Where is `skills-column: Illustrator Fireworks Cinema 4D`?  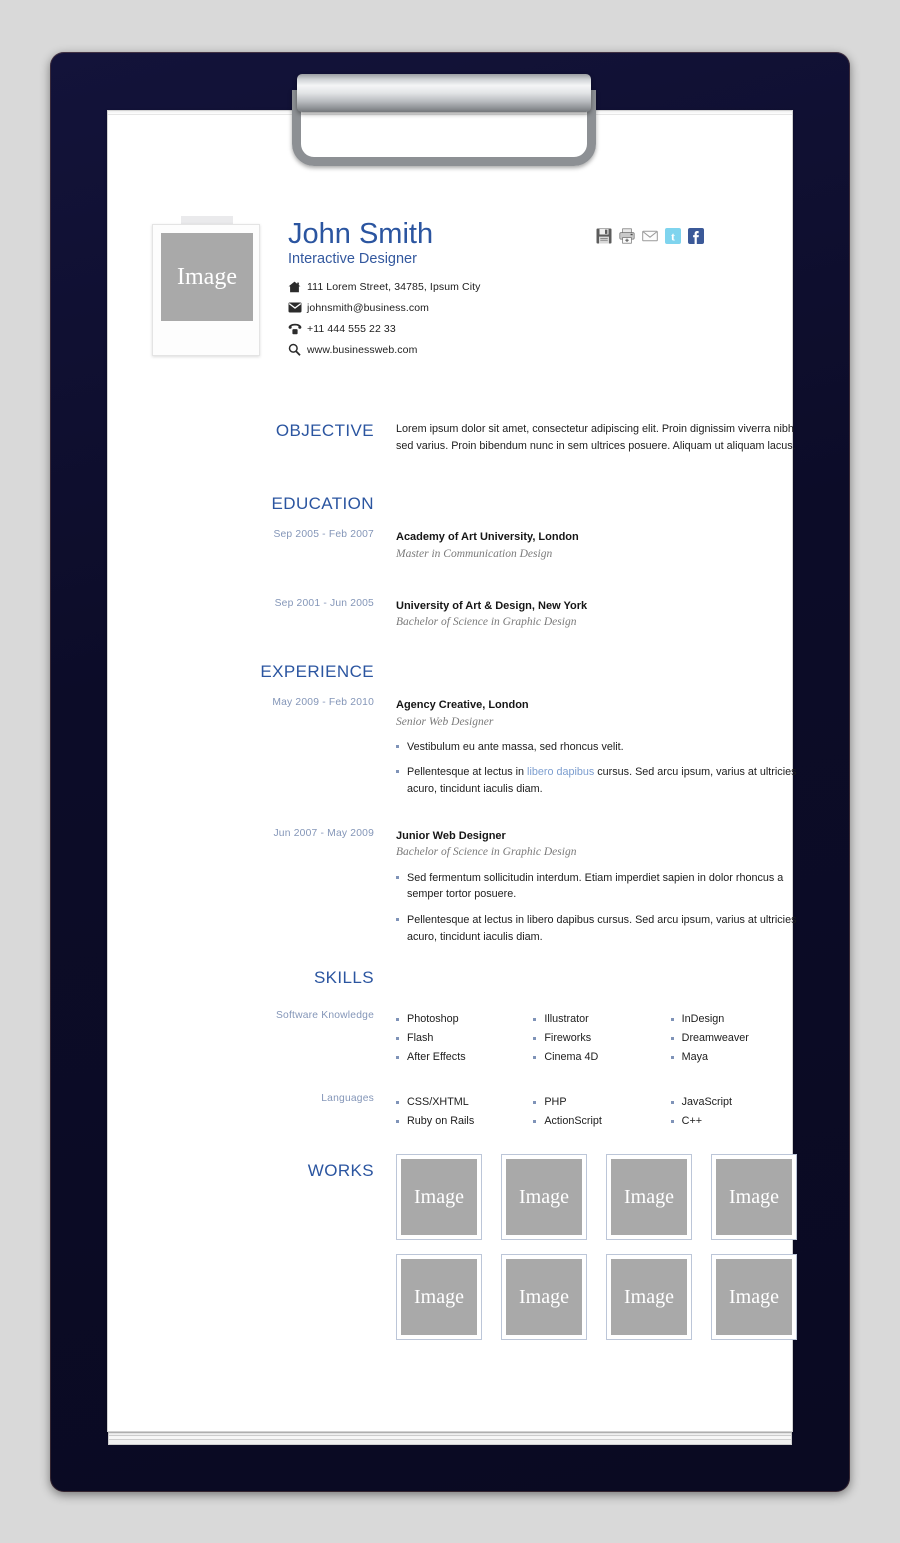
skills-column: Illustrator Fireworks Cinema 4D is located at coordinates (601, 1039).